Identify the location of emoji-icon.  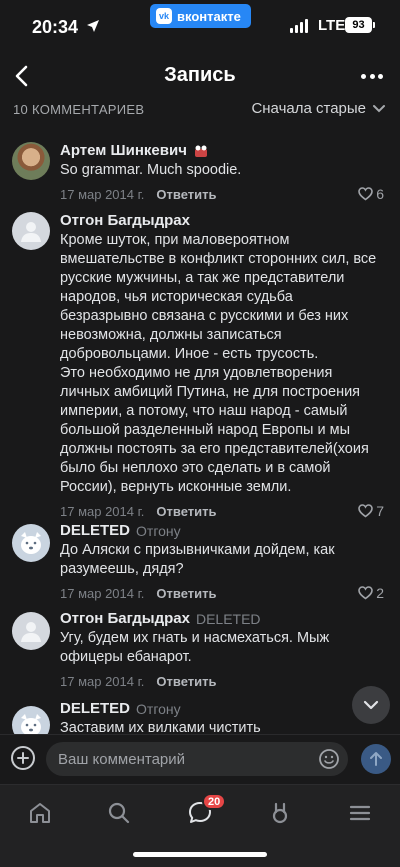
(329, 759).